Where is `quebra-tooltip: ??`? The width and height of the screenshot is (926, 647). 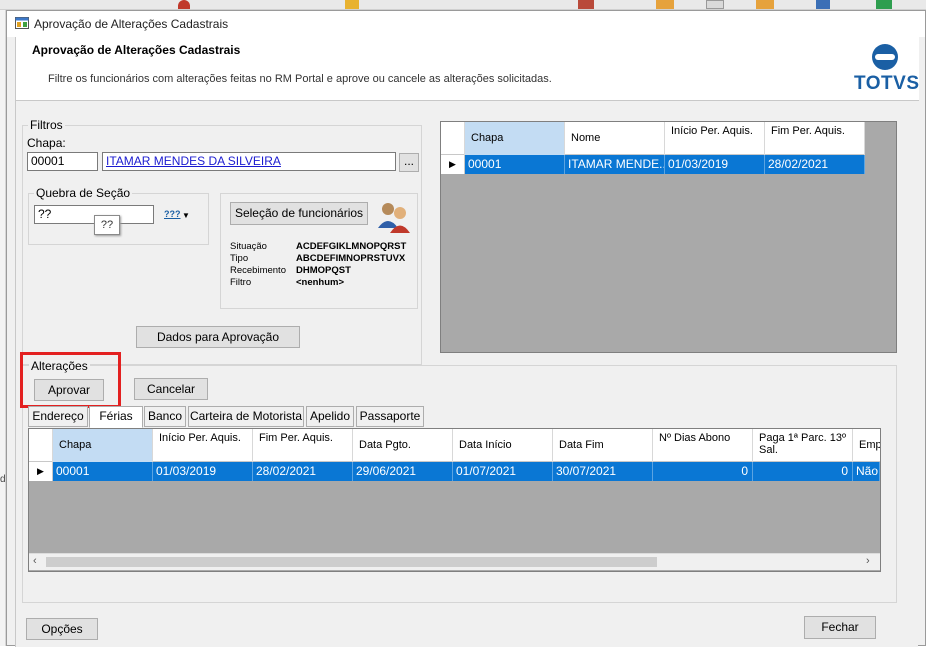
quebra-tooltip: ?? is located at coordinates (107, 225).